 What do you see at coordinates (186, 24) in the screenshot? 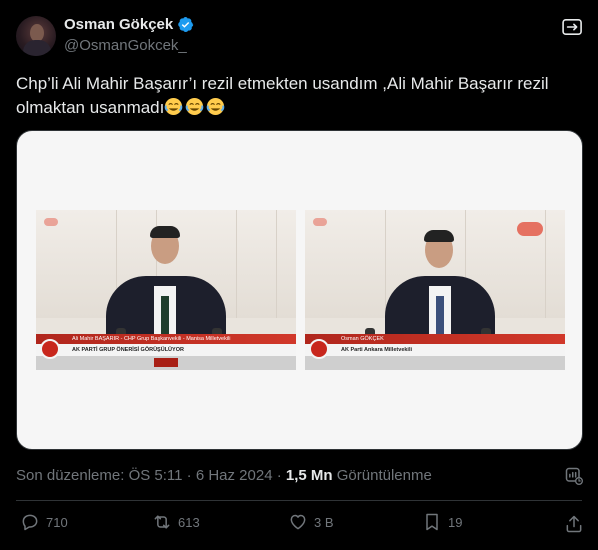
I see `verified-badge-icon` at bounding box center [186, 24].